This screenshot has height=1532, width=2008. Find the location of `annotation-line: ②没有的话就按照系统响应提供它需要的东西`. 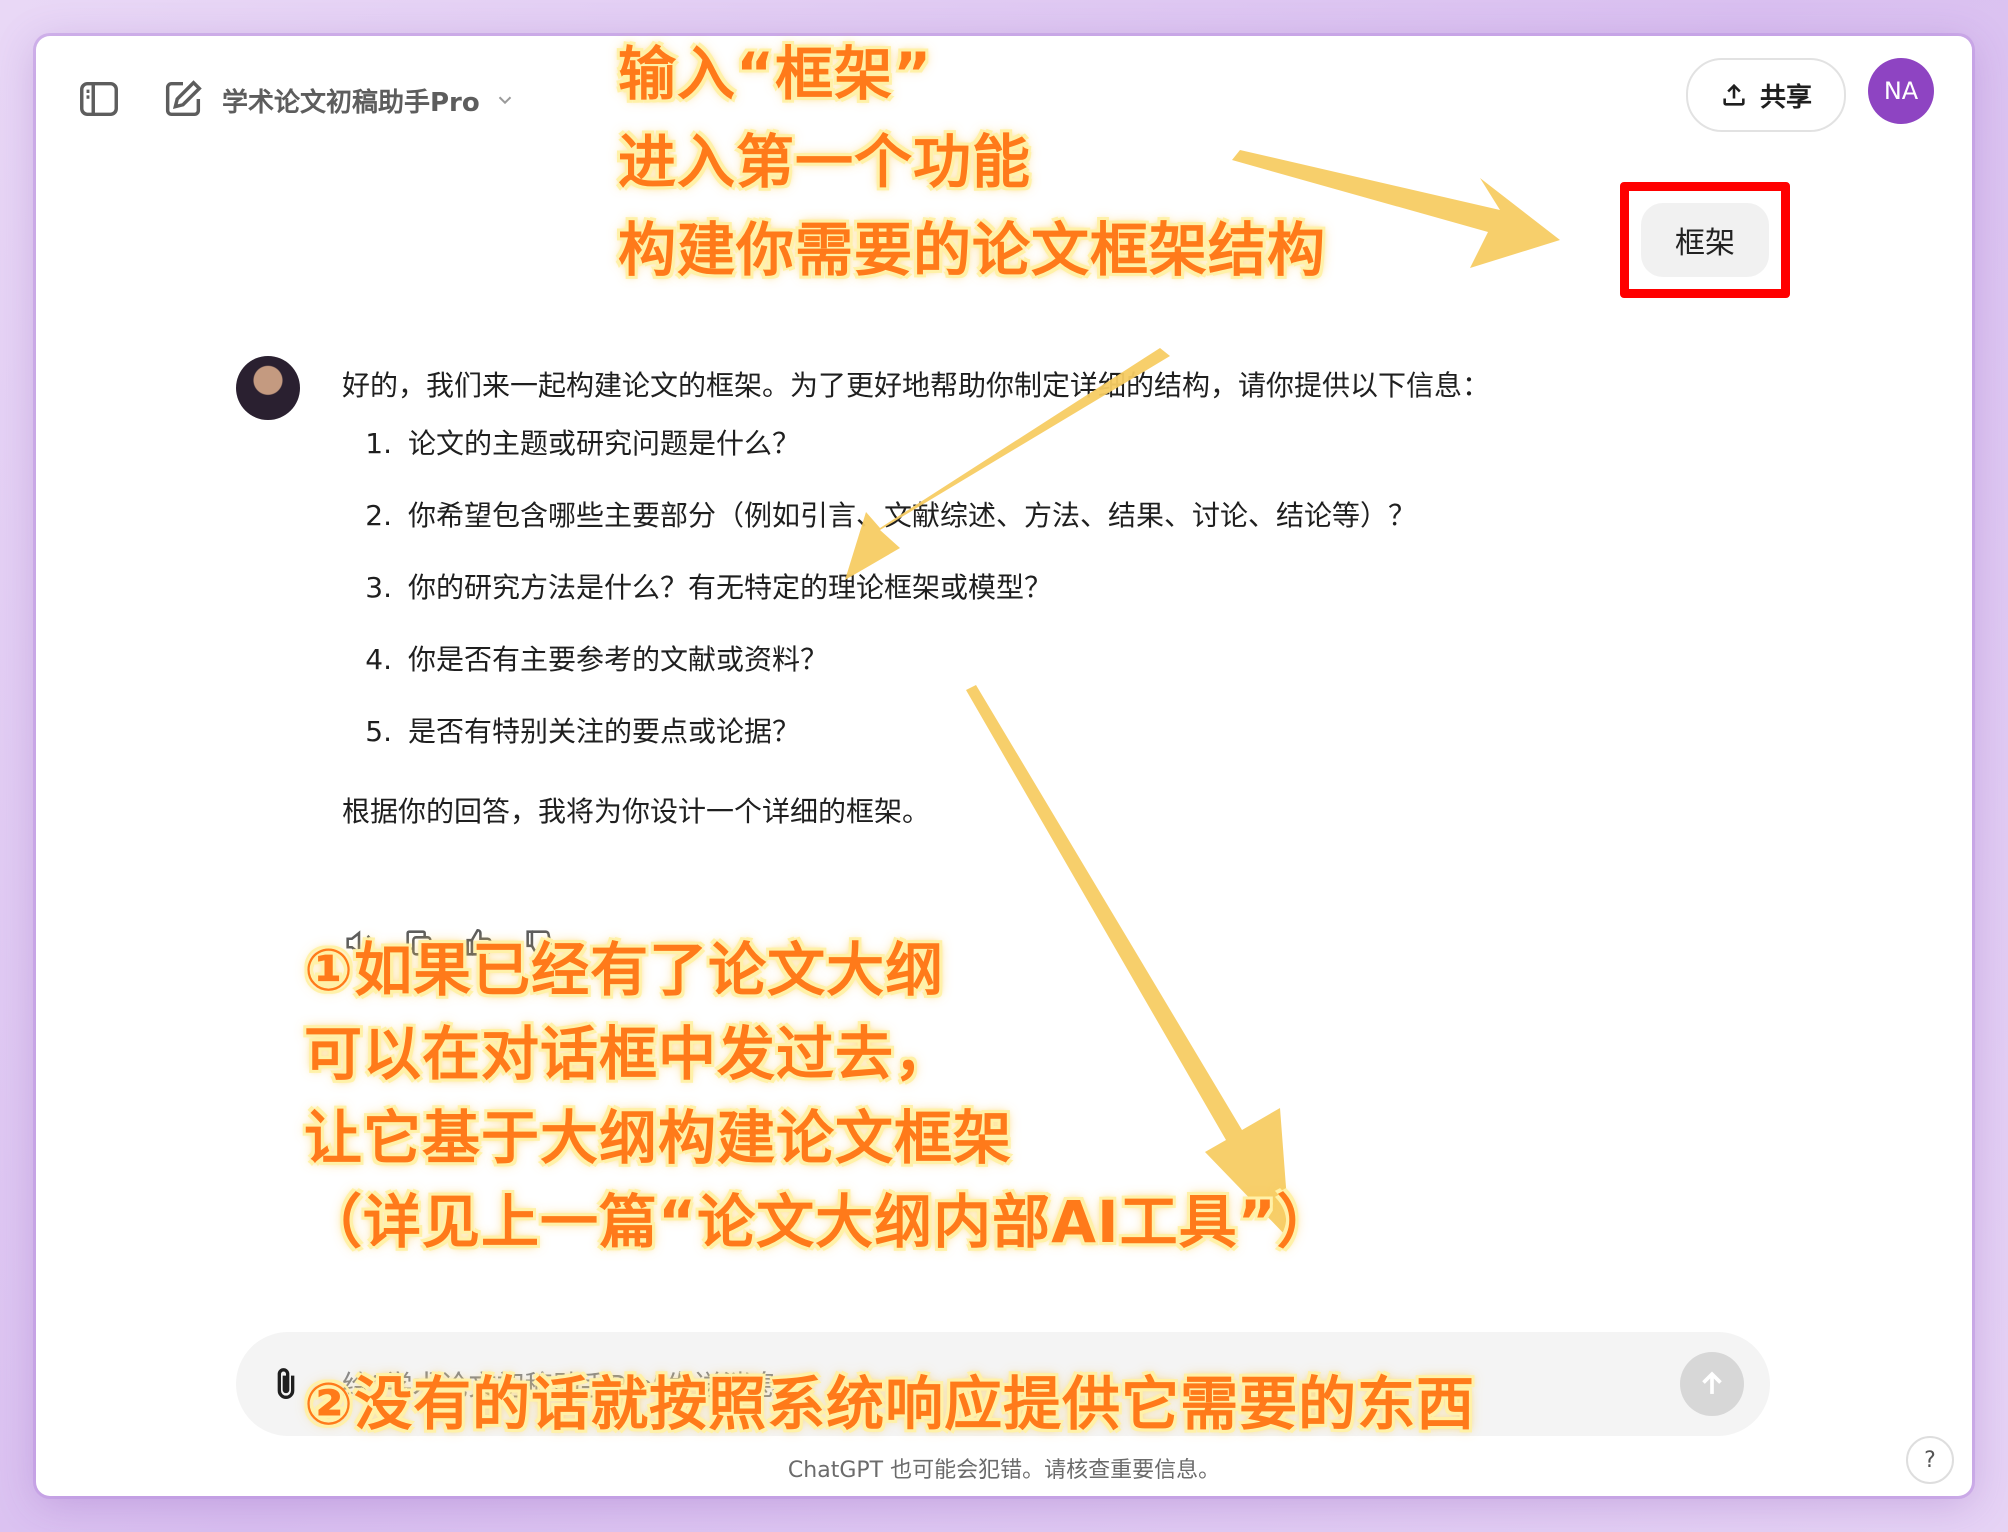

annotation-line: ②没有的话就按照系统响应提供它需要的东西 is located at coordinates (890, 1404).